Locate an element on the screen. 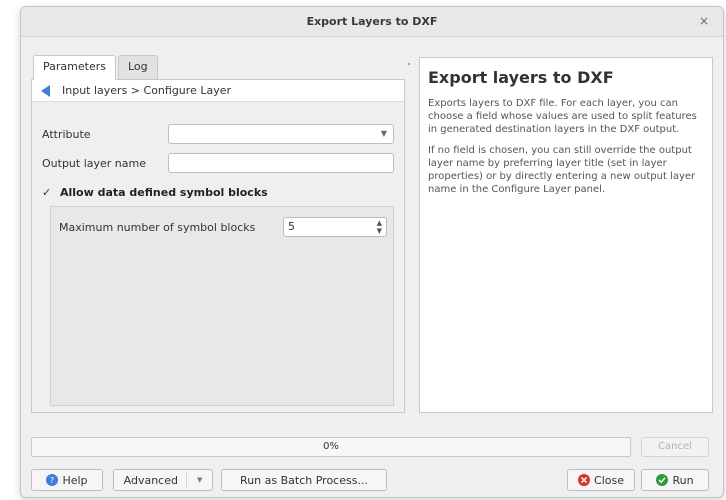 This screenshot has height=500, width=726. advanced-button: Advanced ▼ is located at coordinates (163, 480).